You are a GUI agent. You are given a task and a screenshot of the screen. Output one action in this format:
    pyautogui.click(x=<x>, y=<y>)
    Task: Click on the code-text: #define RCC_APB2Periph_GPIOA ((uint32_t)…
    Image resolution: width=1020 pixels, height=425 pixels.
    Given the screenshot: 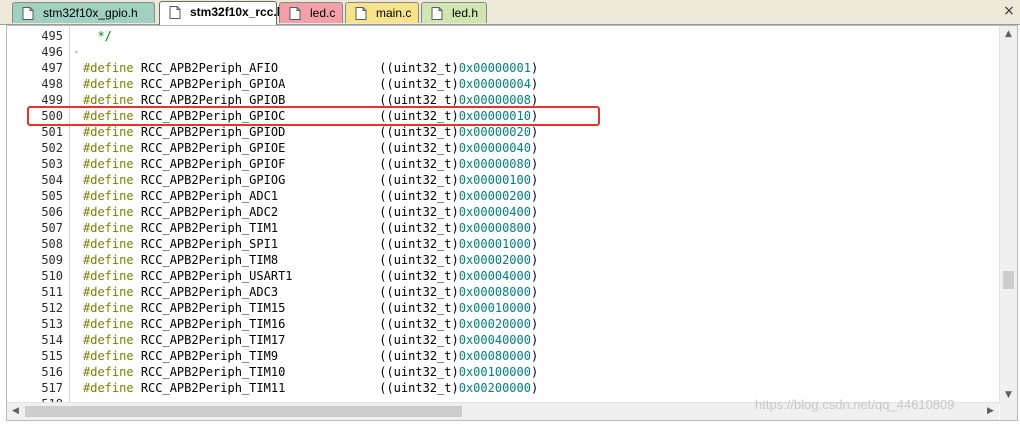 What is the action you would take?
    pyautogui.click(x=310, y=84)
    